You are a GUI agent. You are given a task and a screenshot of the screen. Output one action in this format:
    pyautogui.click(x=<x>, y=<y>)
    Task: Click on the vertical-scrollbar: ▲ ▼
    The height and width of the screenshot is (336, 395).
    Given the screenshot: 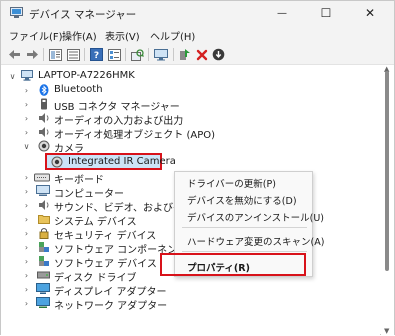 What is the action you would take?
    pyautogui.click(x=387, y=200)
    